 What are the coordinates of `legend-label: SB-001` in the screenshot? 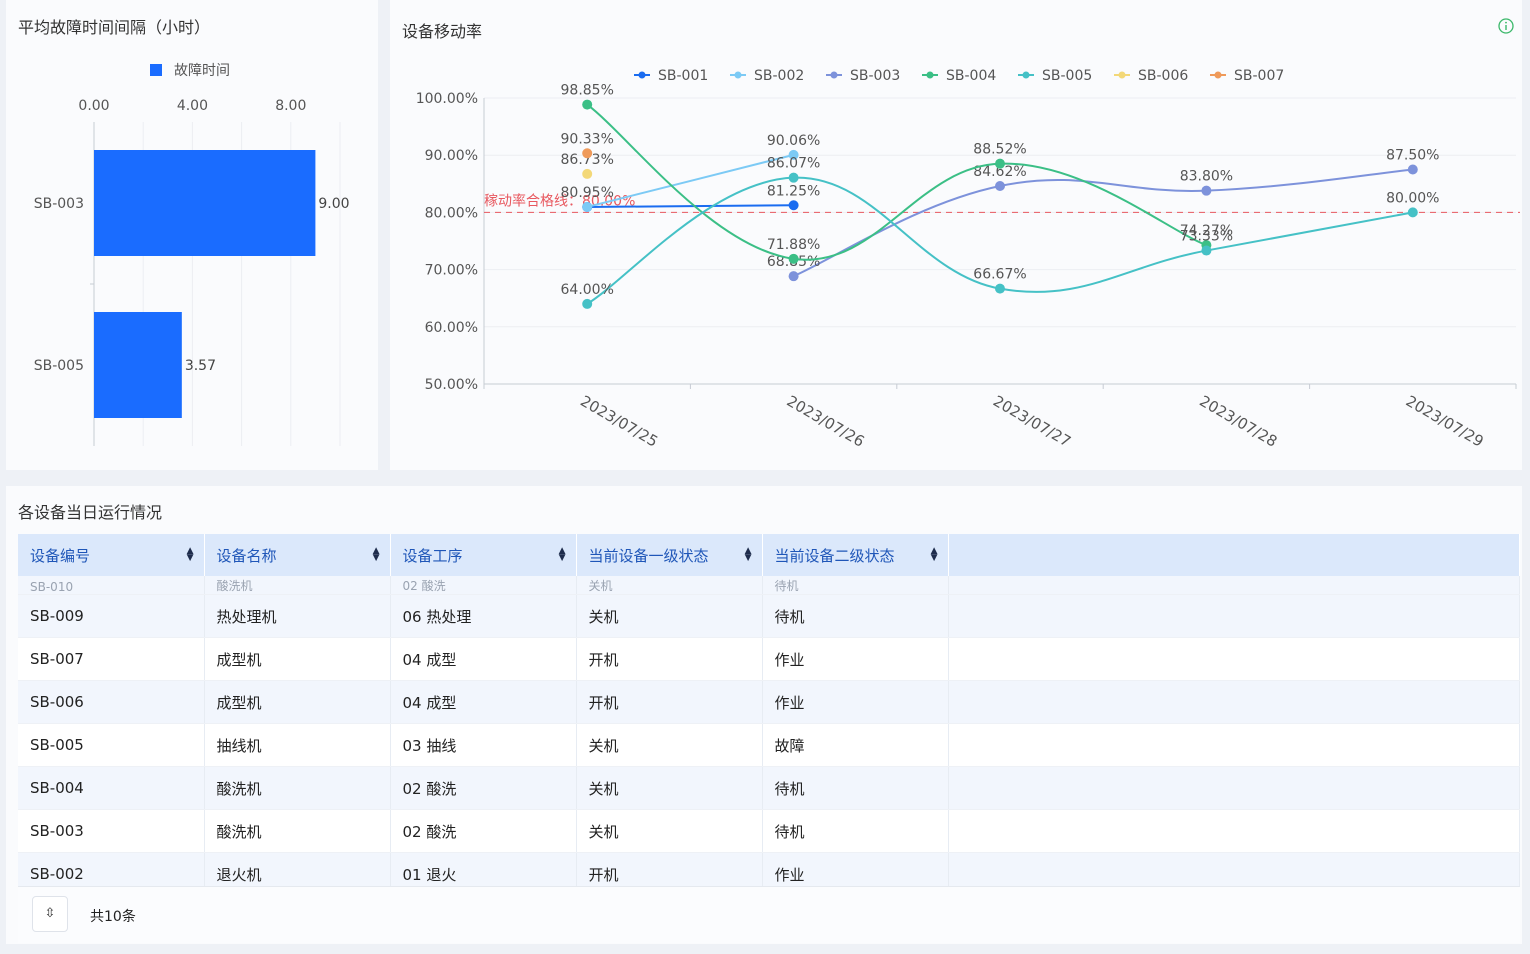 It's located at (683, 76).